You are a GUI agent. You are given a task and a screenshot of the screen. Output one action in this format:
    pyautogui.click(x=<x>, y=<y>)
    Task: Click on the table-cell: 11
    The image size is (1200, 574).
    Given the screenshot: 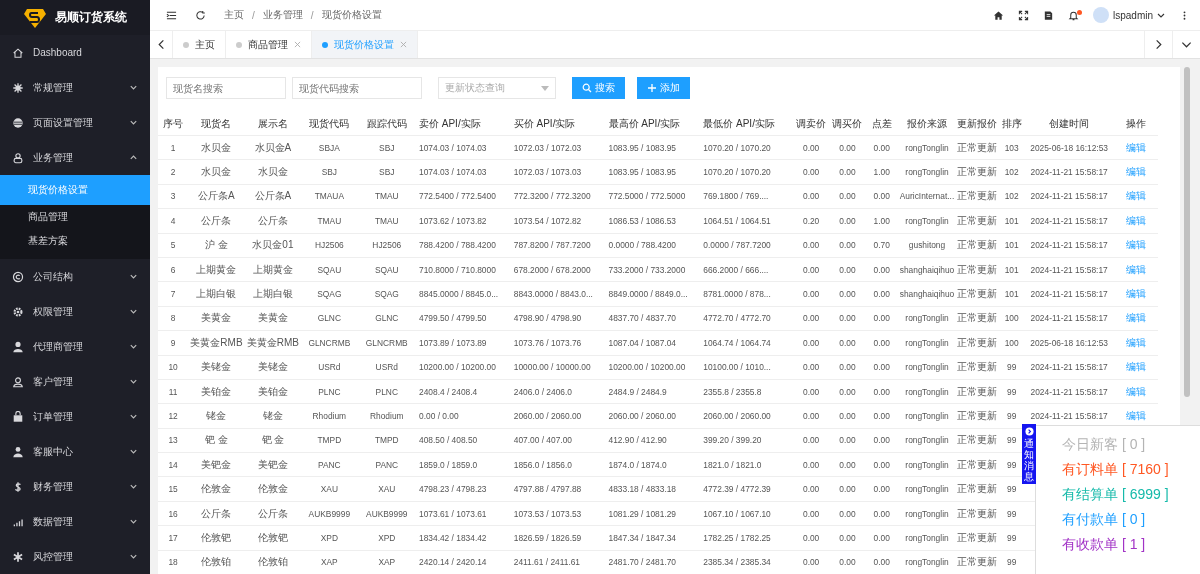 What is the action you would take?
    pyautogui.click(x=173, y=391)
    